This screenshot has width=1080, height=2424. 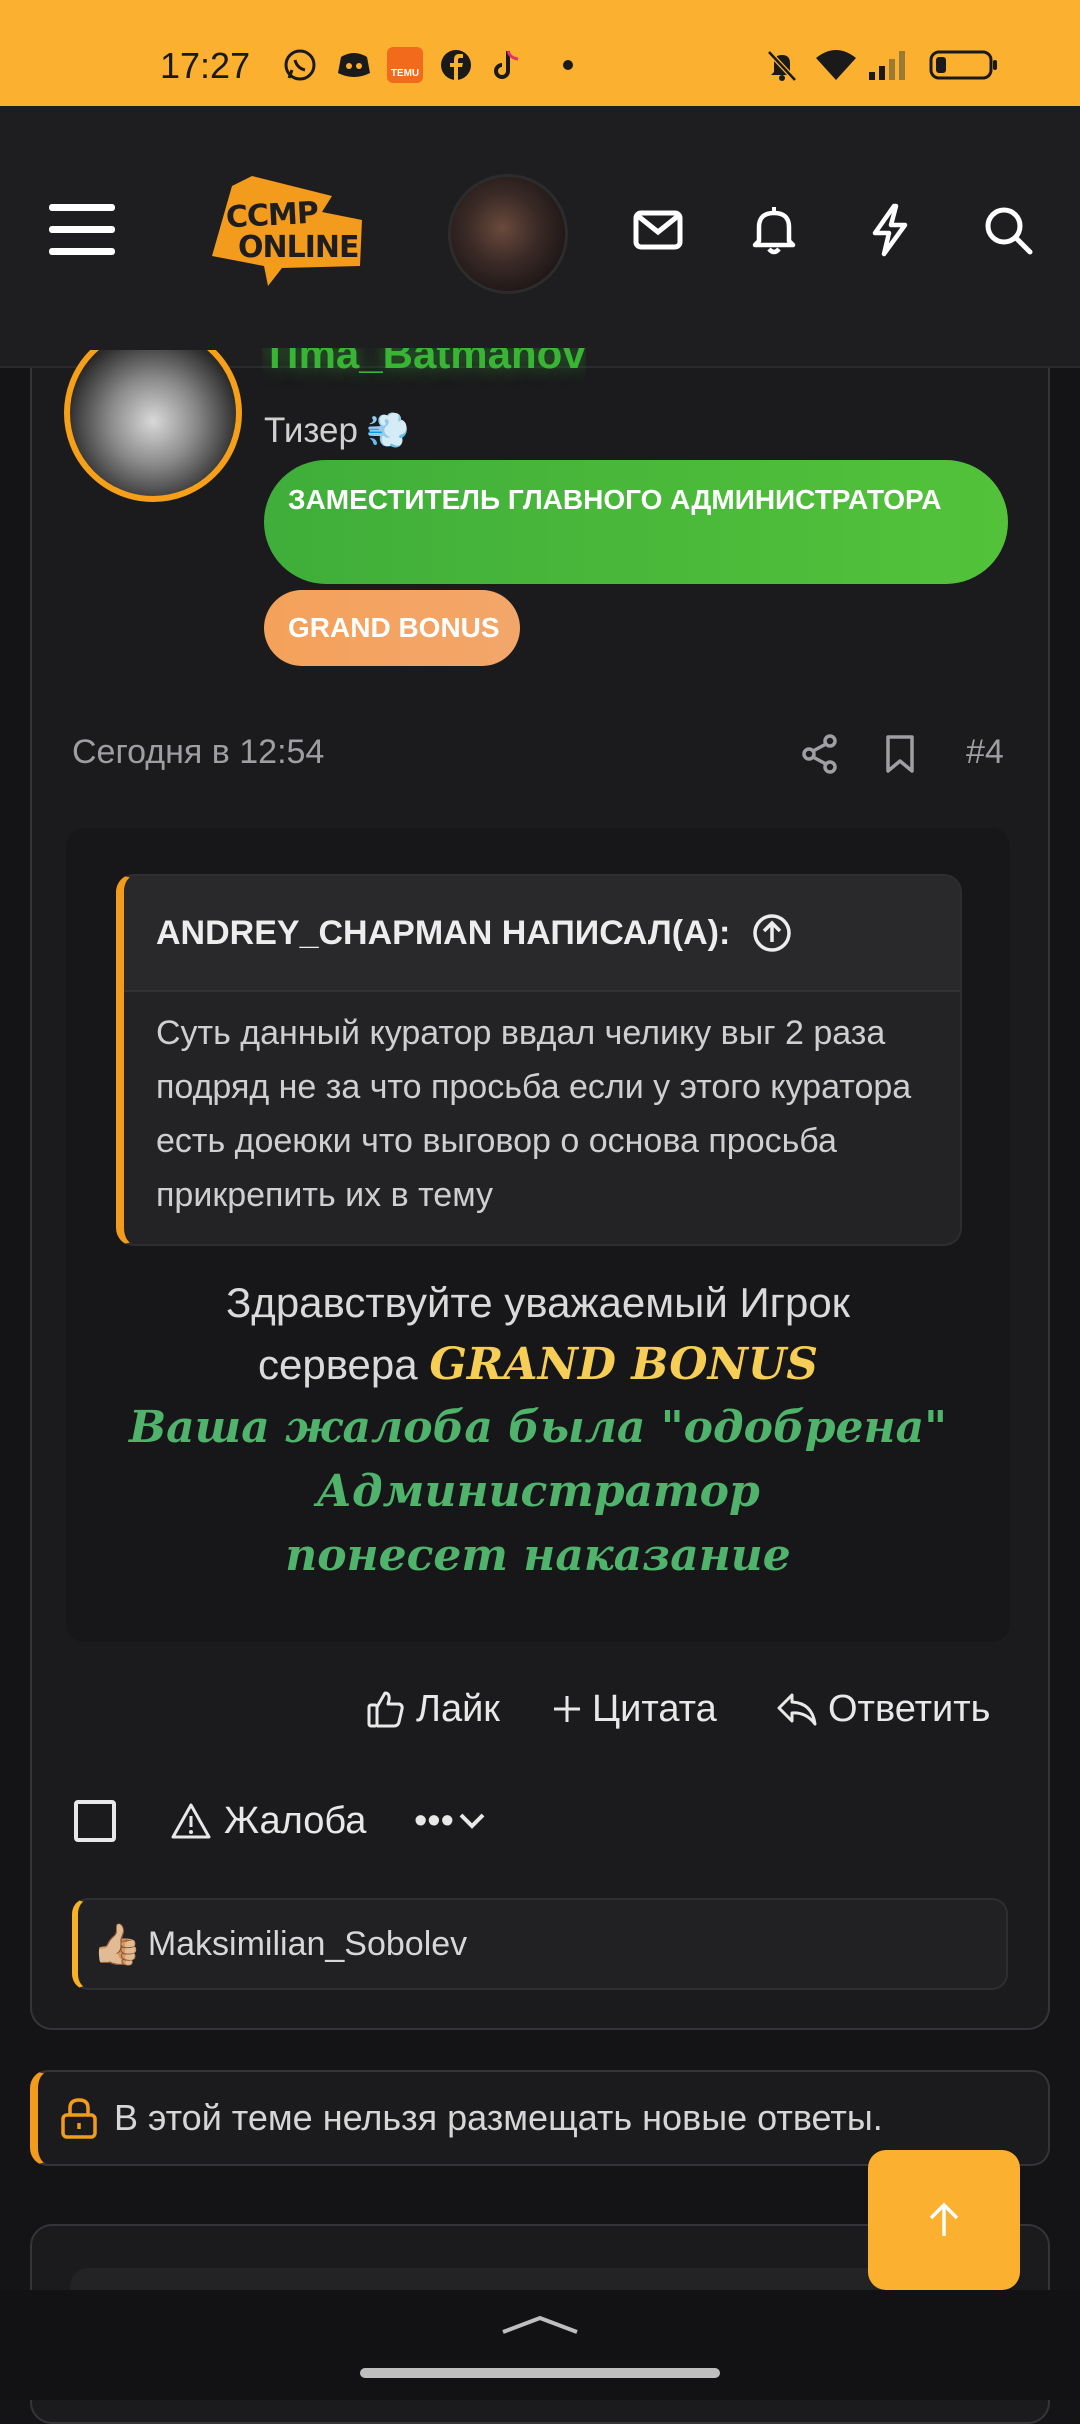 I want to click on reply-icon, so click(x=797, y=1709).